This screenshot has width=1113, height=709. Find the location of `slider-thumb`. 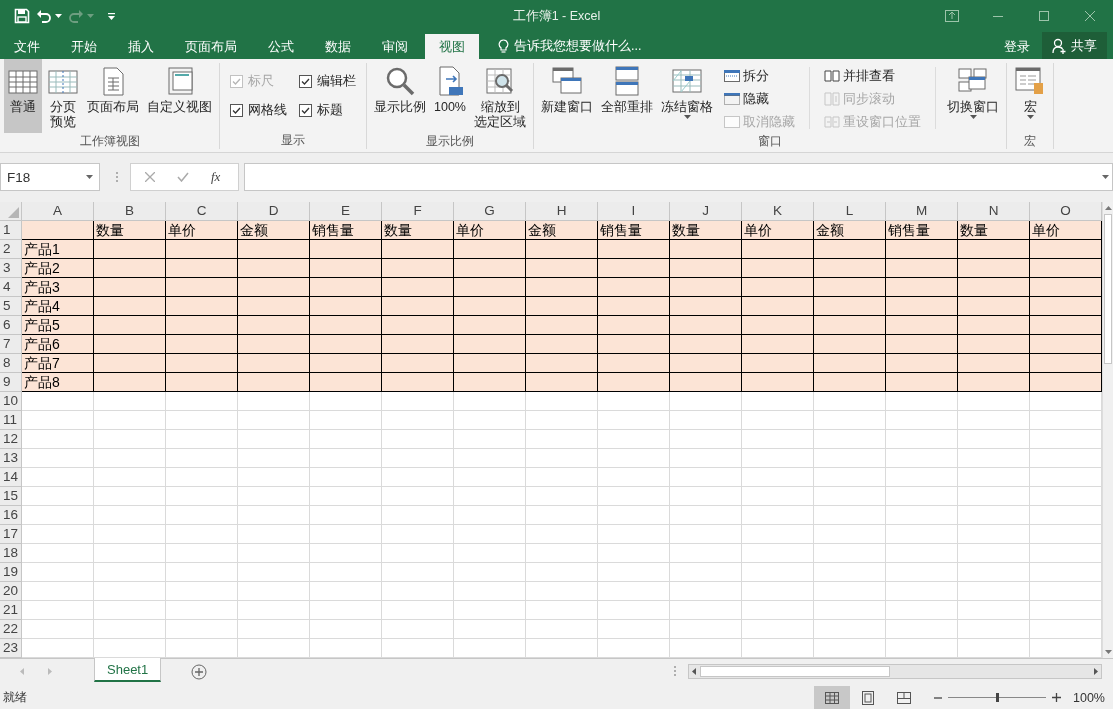

slider-thumb is located at coordinates (997, 697).